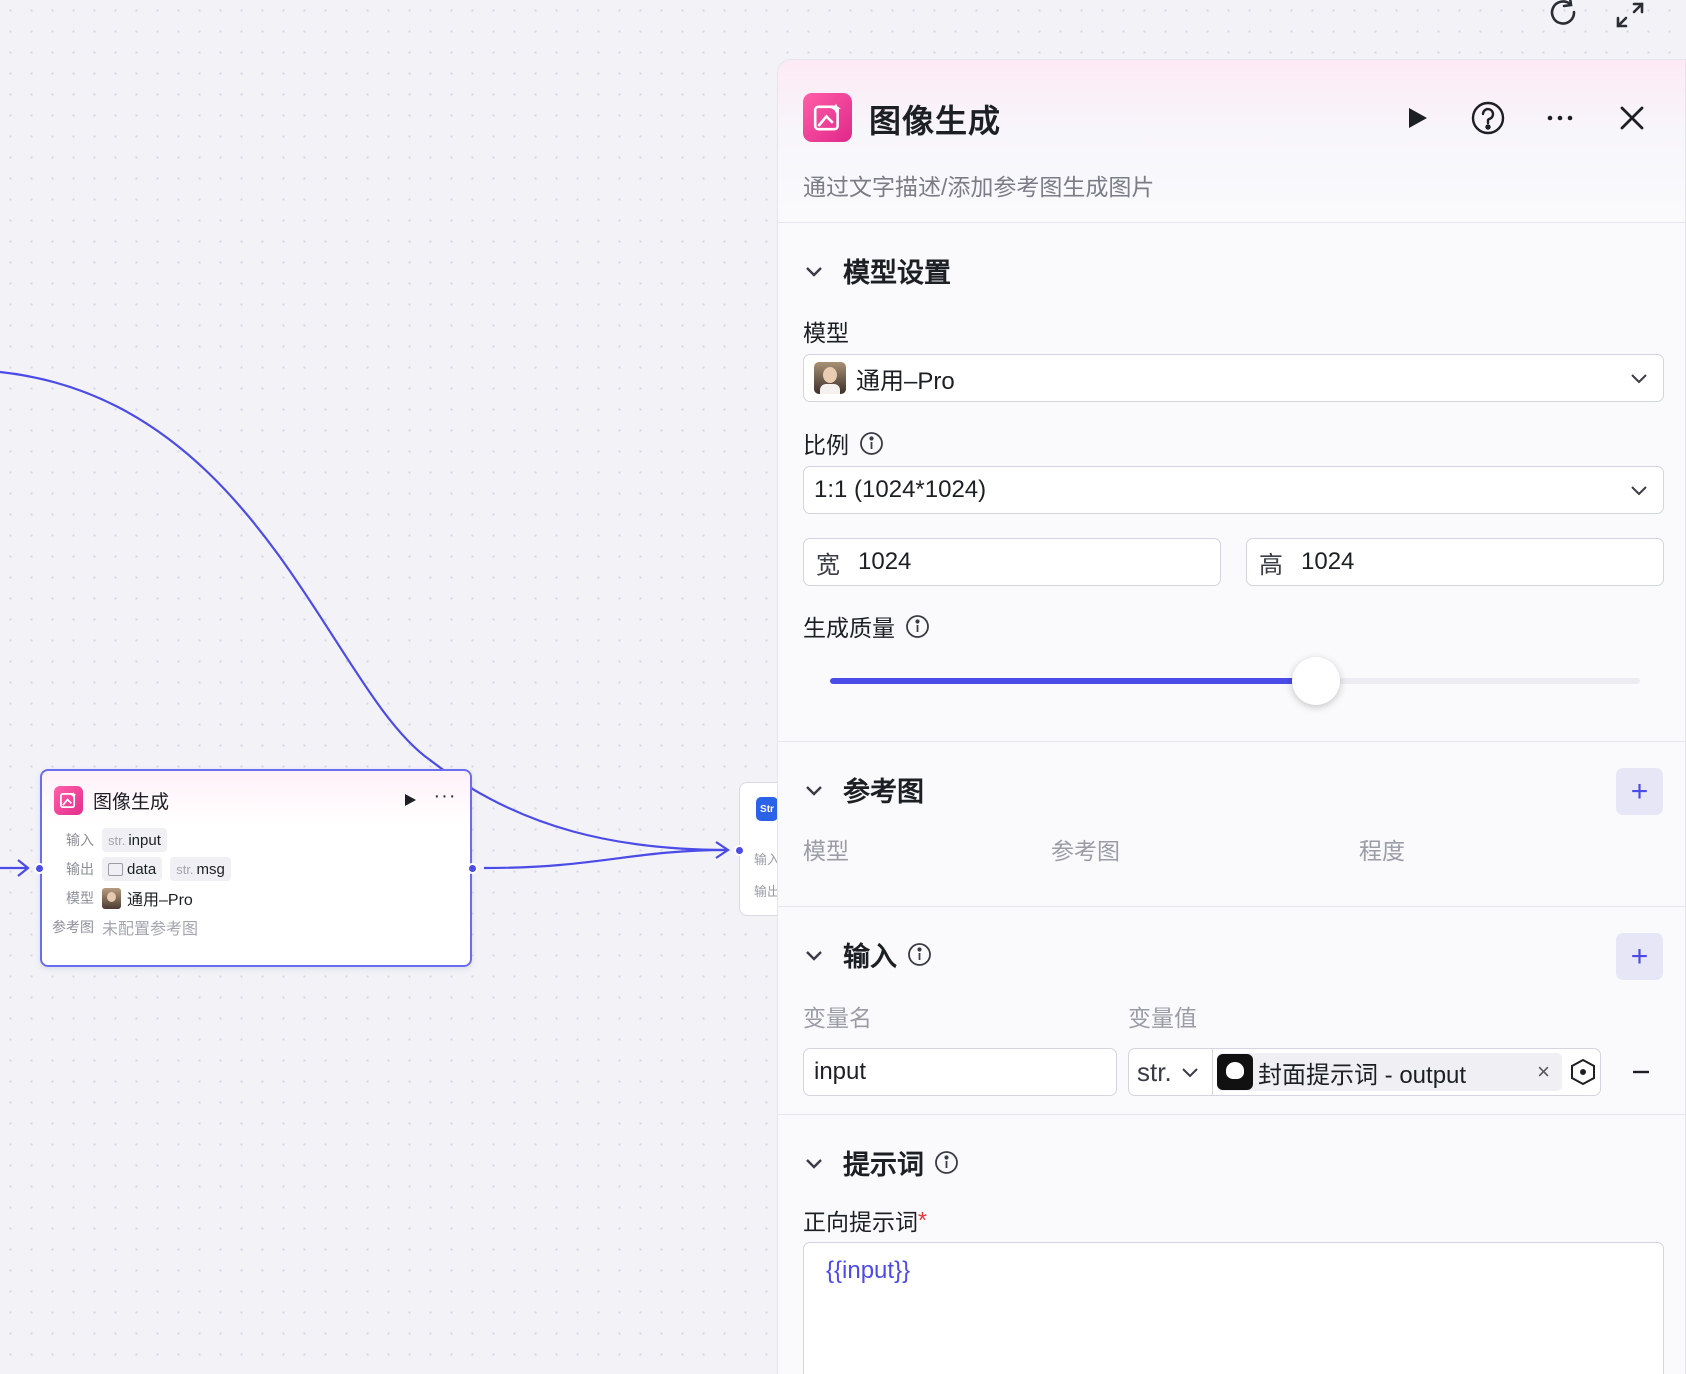  What do you see at coordinates (826, 851) in the screenshot?
I see `ref-col-model: 模型` at bounding box center [826, 851].